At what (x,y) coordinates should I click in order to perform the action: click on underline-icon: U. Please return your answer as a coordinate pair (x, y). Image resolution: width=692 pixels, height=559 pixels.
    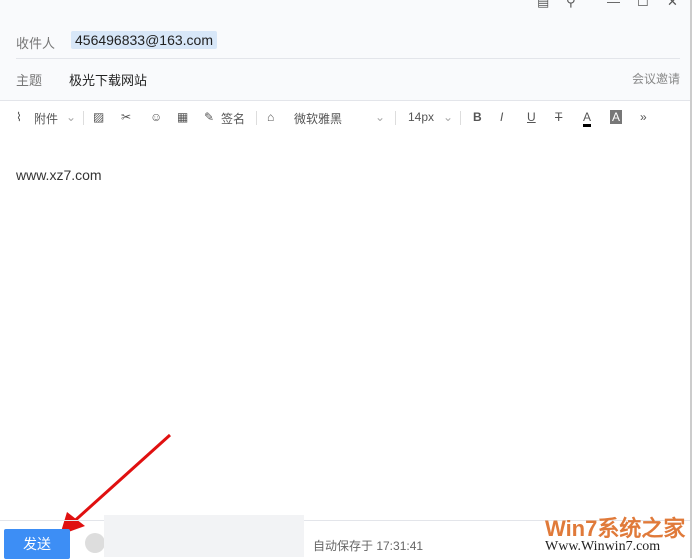
    Looking at the image, I should click on (531, 117).